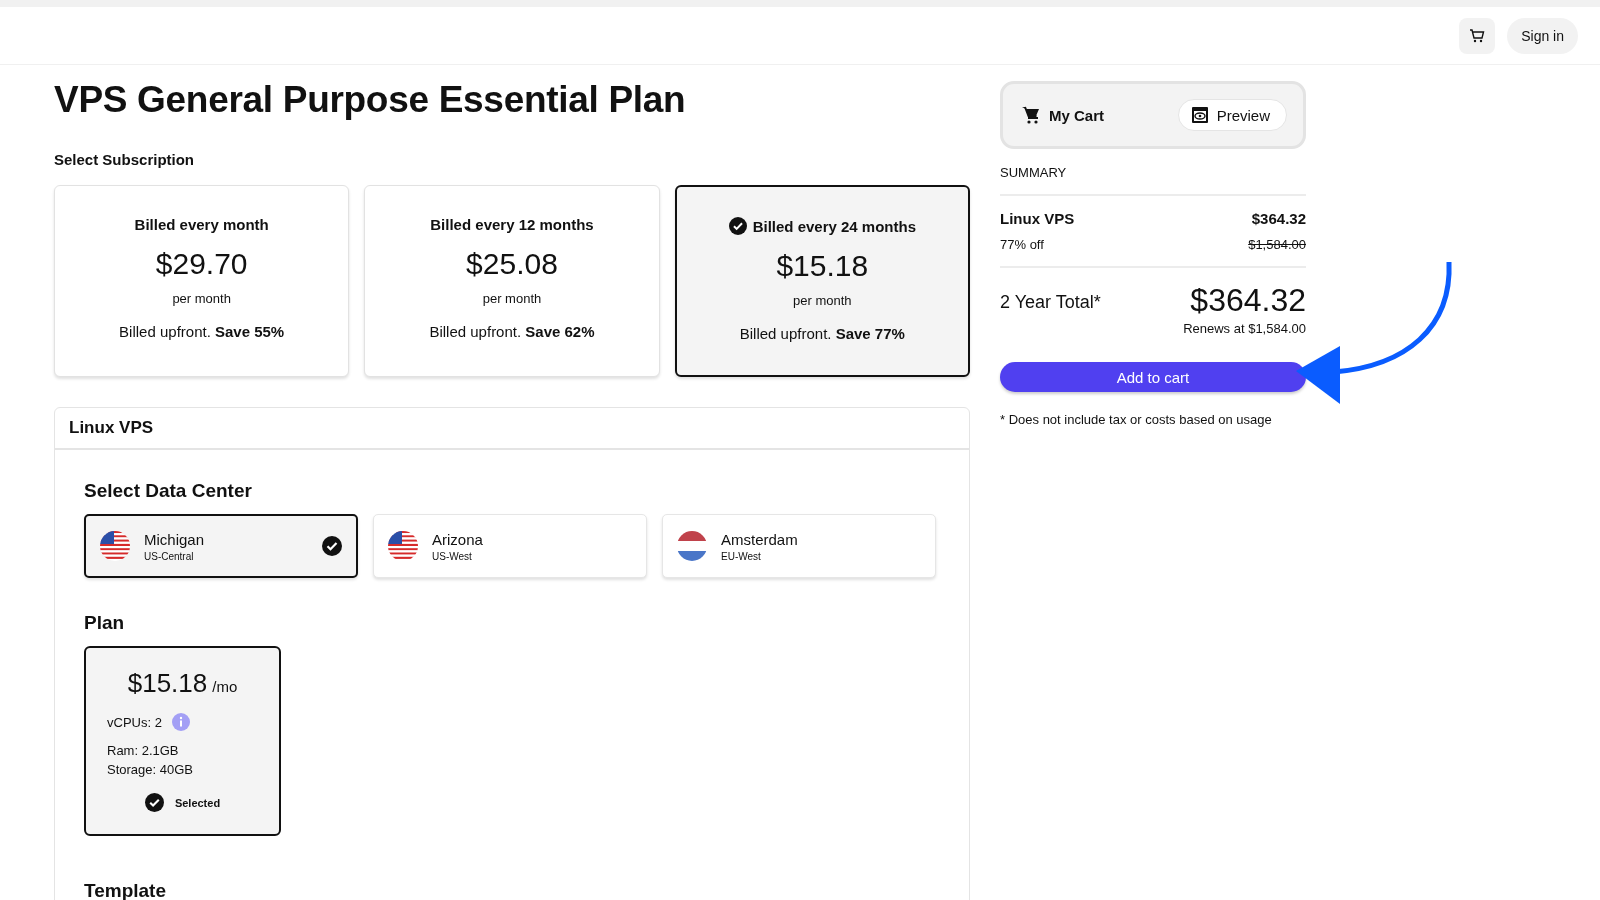 The image size is (1600, 900). I want to click on section-heading: Select Data Center, so click(168, 491).